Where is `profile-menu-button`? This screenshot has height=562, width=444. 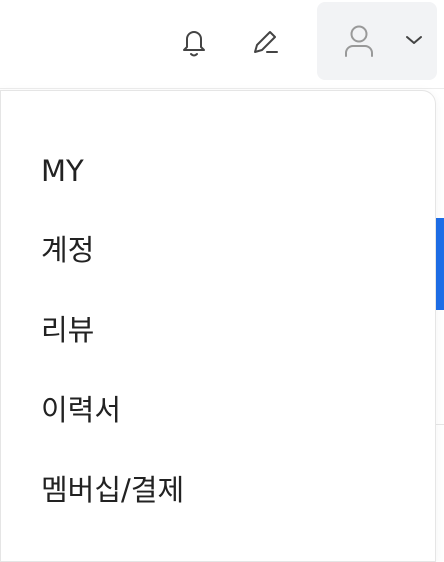 profile-menu-button is located at coordinates (377, 41).